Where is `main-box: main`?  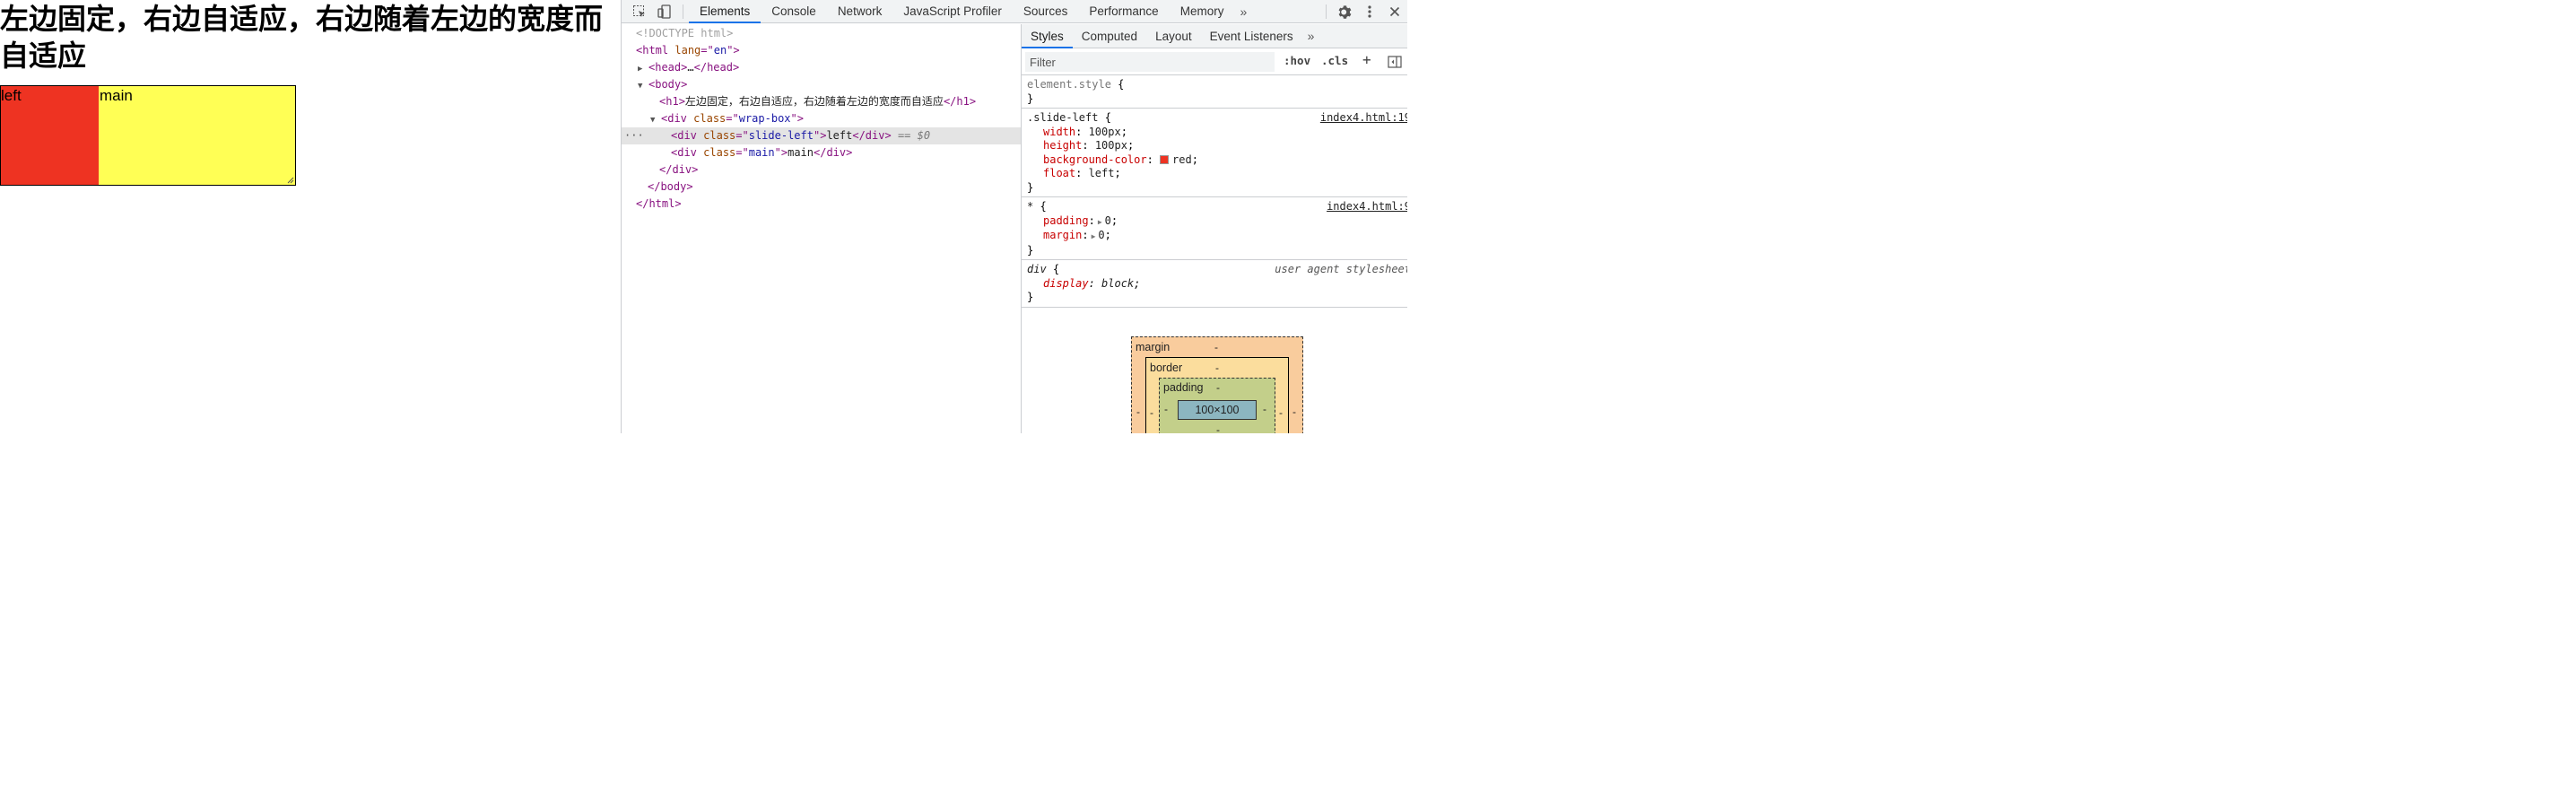
main-box: main is located at coordinates (116, 95).